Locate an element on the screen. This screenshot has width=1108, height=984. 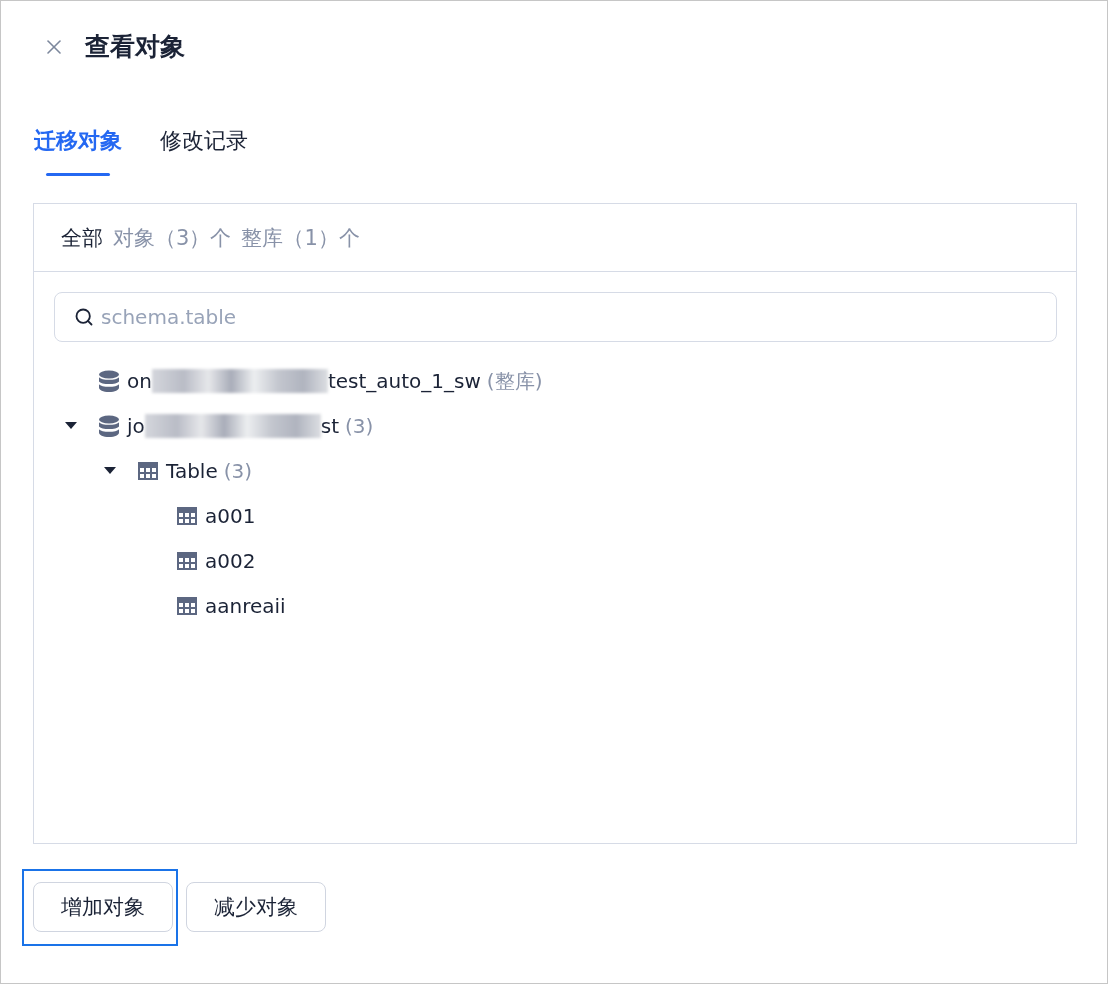
node-name: on is located at coordinates (139, 380).